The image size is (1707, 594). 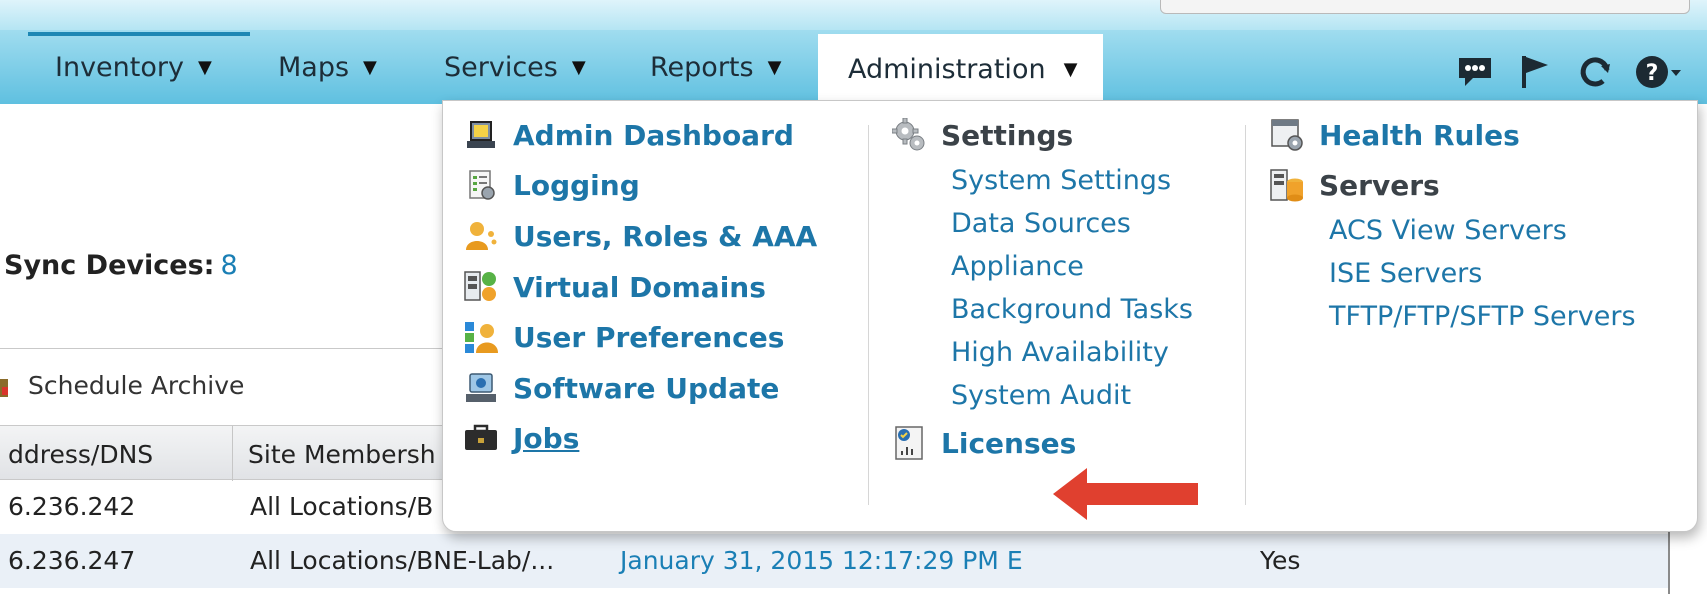 What do you see at coordinates (481, 438) in the screenshot?
I see `jobs-icon` at bounding box center [481, 438].